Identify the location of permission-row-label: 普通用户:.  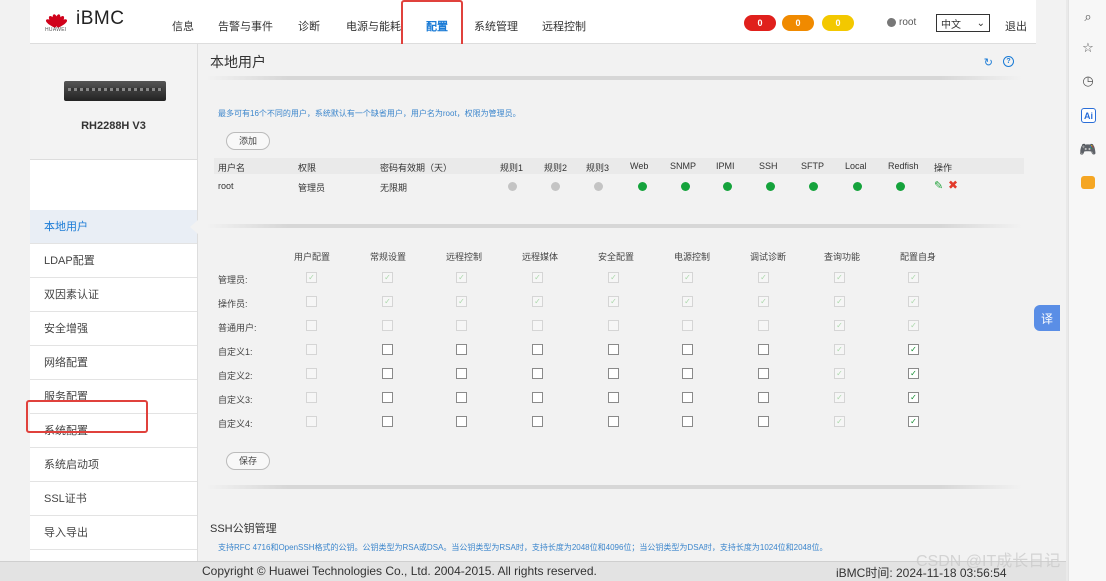
(237, 328).